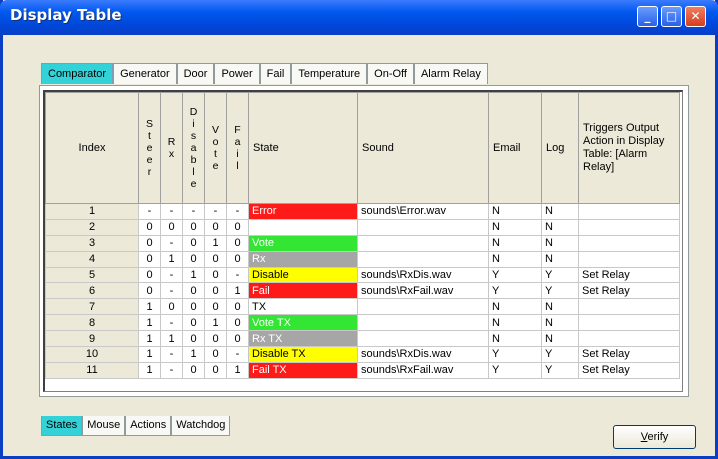  Describe the element at coordinates (171, 227) in the screenshot. I see `cell-rx: 0` at that location.